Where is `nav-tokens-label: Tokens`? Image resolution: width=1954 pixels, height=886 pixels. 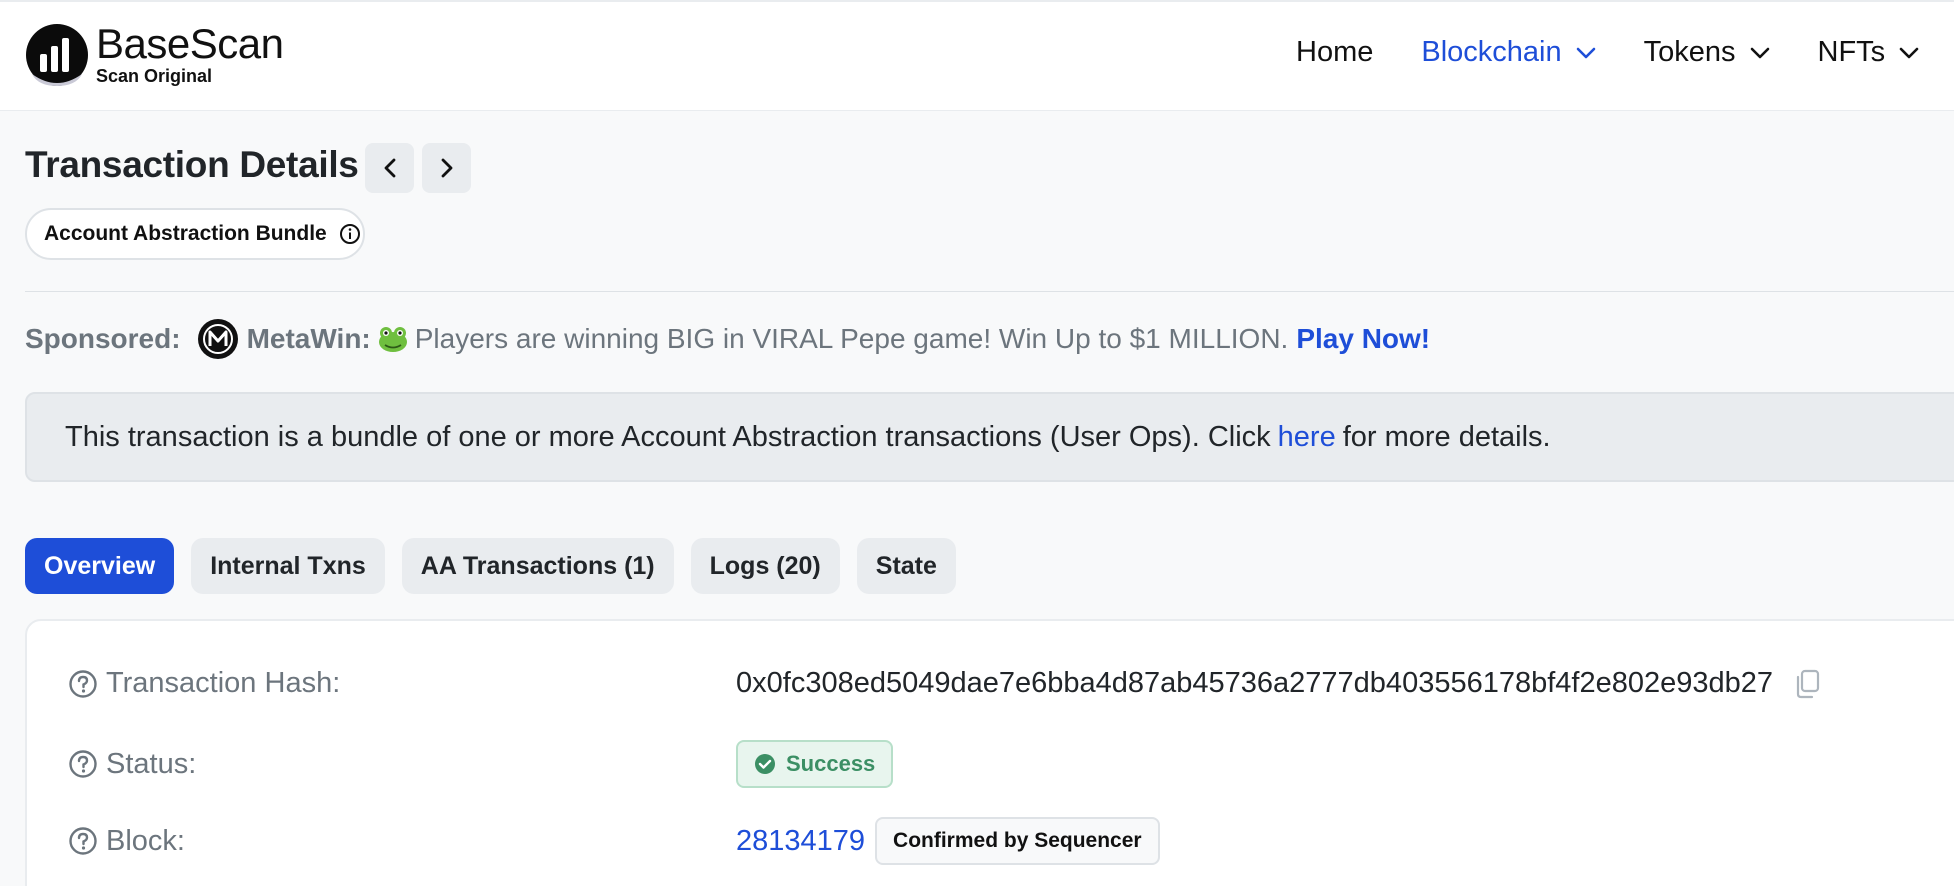 nav-tokens-label: Tokens is located at coordinates (1689, 52).